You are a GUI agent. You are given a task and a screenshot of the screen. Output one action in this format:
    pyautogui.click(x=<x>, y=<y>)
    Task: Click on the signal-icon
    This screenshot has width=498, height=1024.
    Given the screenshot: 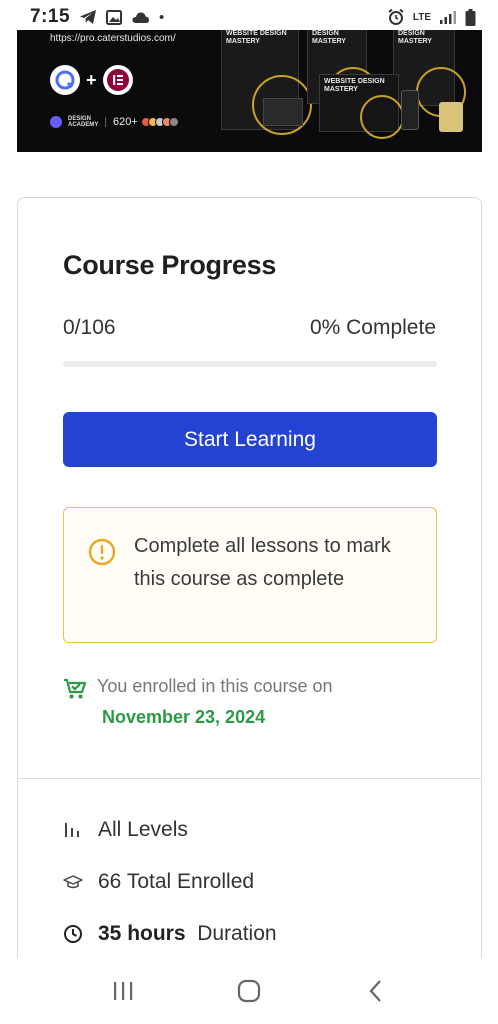 What is the action you would take?
    pyautogui.click(x=448, y=17)
    